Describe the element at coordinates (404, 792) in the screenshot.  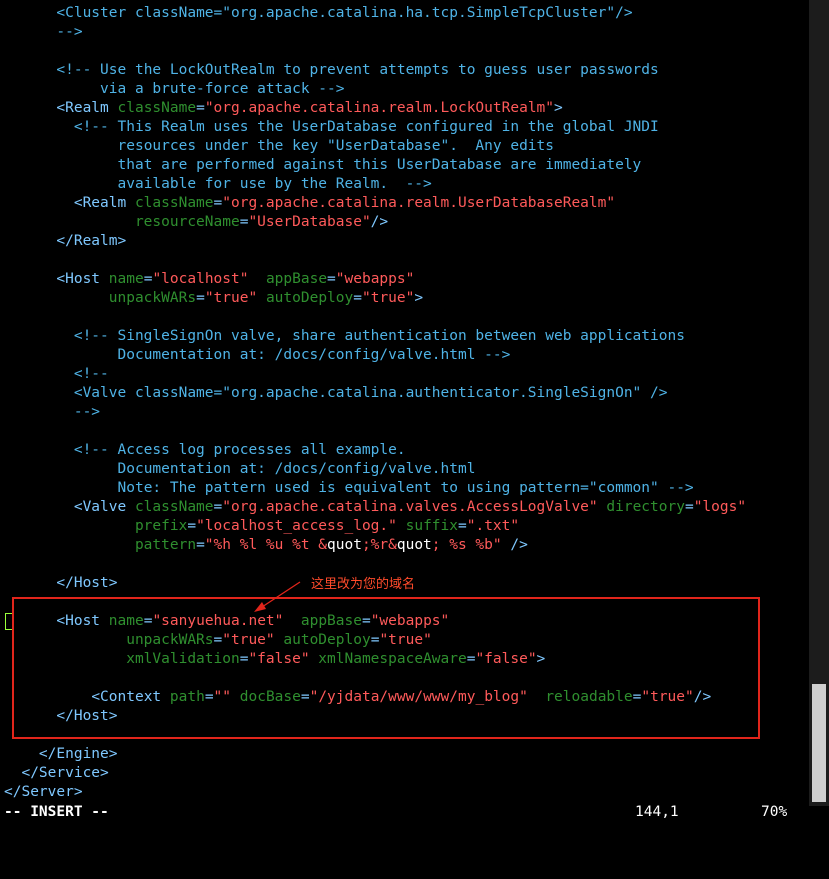
I see `code-line: </Server>` at that location.